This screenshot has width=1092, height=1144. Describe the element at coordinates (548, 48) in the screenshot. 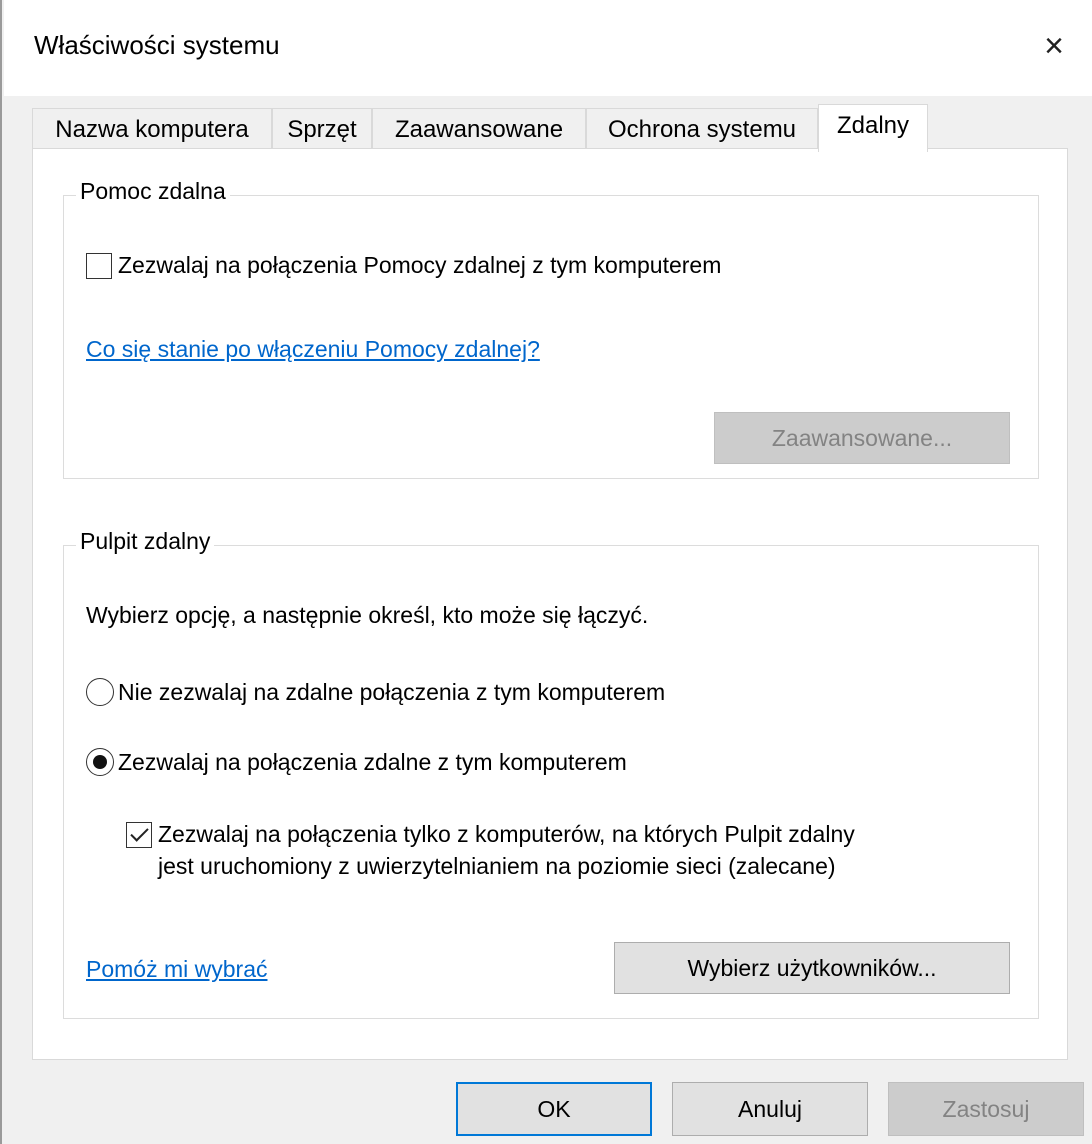

I see `title-bar: Właściwości systemu ×` at that location.